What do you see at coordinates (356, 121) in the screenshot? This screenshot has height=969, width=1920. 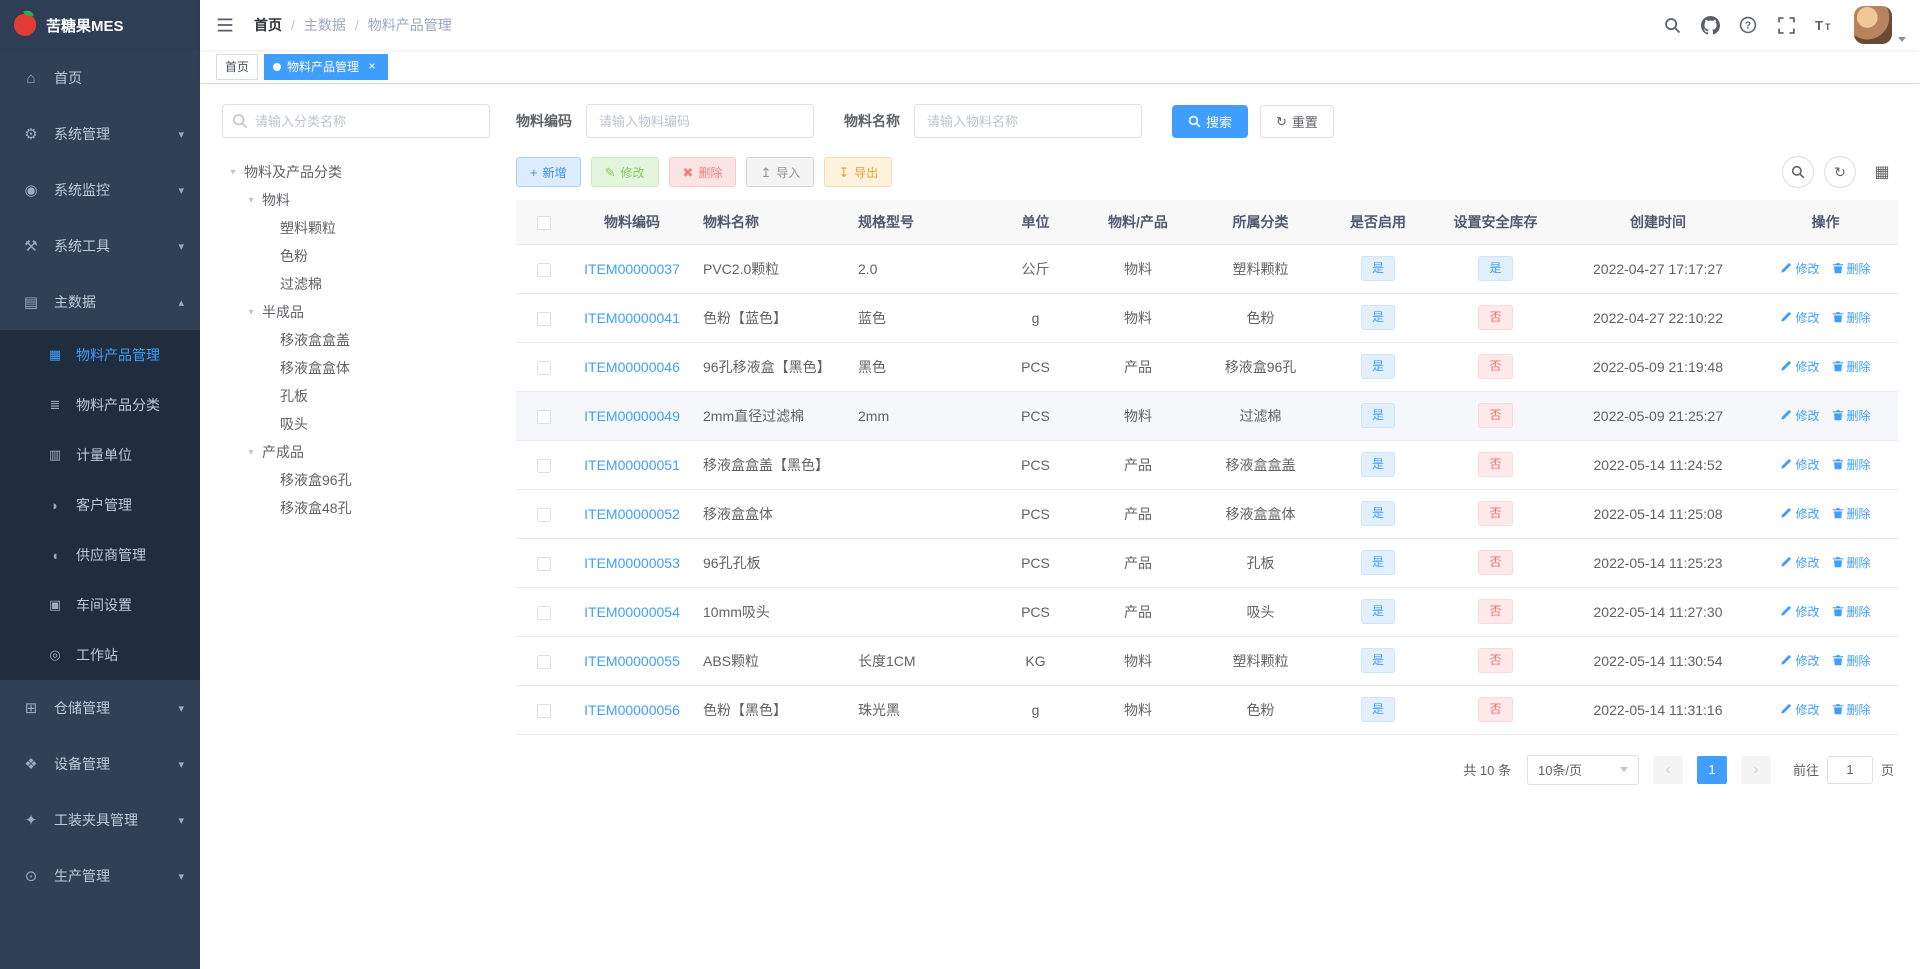 I see `category-search-input` at bounding box center [356, 121].